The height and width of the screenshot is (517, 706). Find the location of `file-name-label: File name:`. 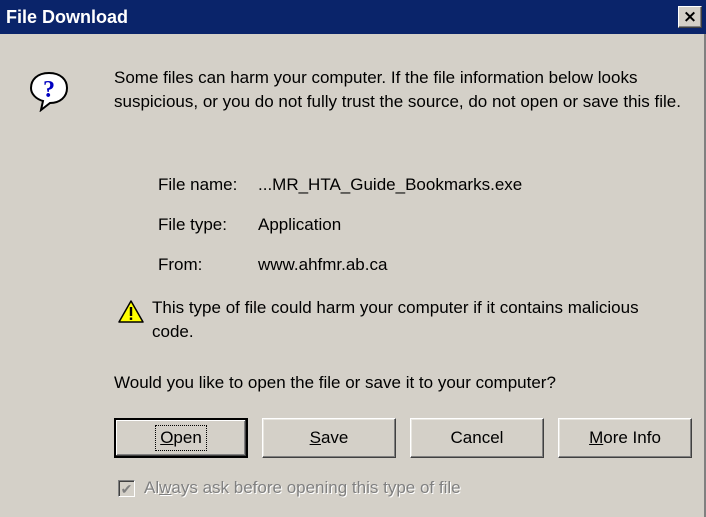

file-name-label: File name: is located at coordinates (198, 184).